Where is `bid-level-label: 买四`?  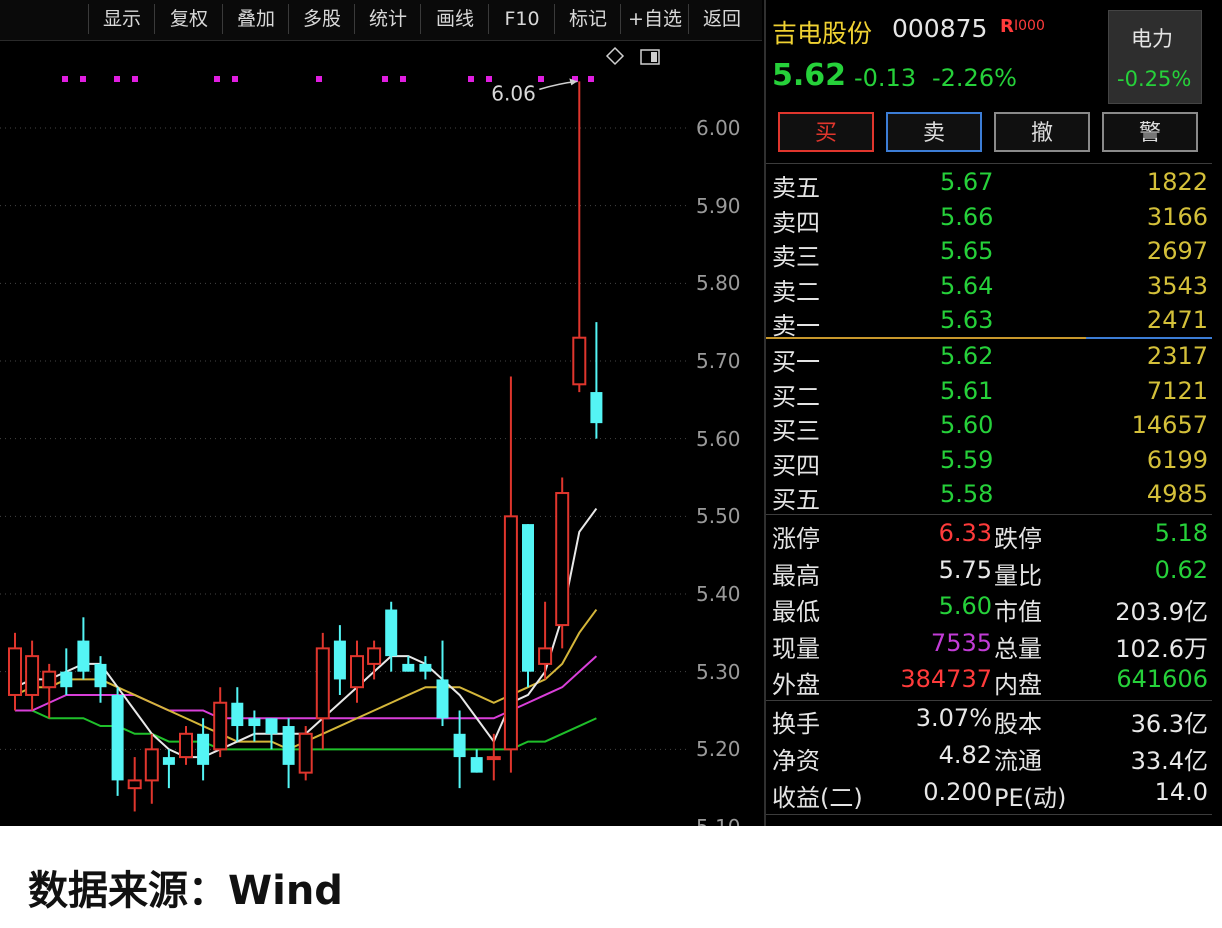
bid-level-label: 买四 is located at coordinates (796, 465).